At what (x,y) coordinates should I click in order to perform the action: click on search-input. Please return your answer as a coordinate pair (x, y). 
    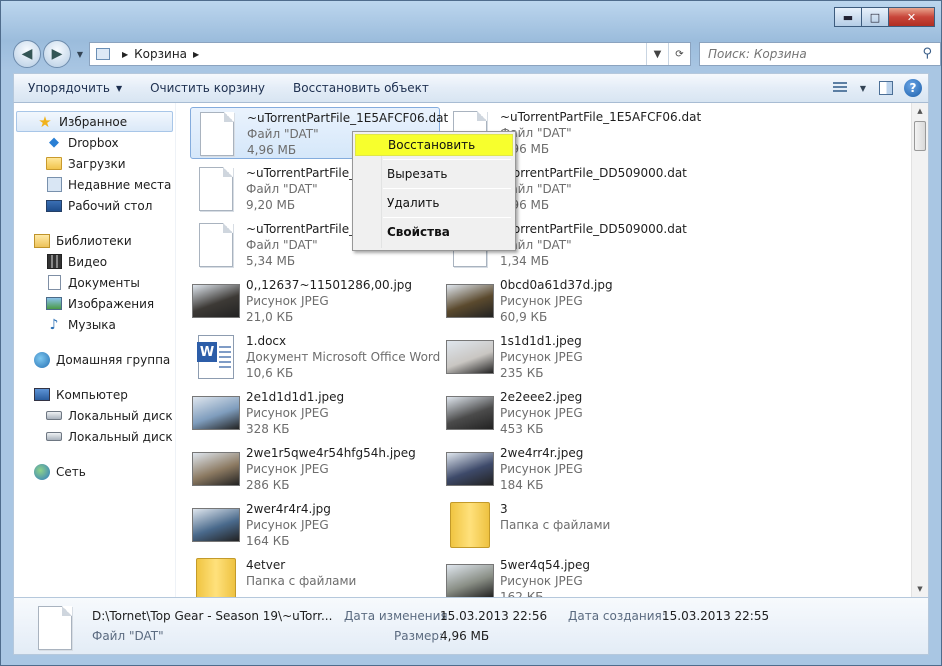
    Looking at the image, I should click on (808, 54).